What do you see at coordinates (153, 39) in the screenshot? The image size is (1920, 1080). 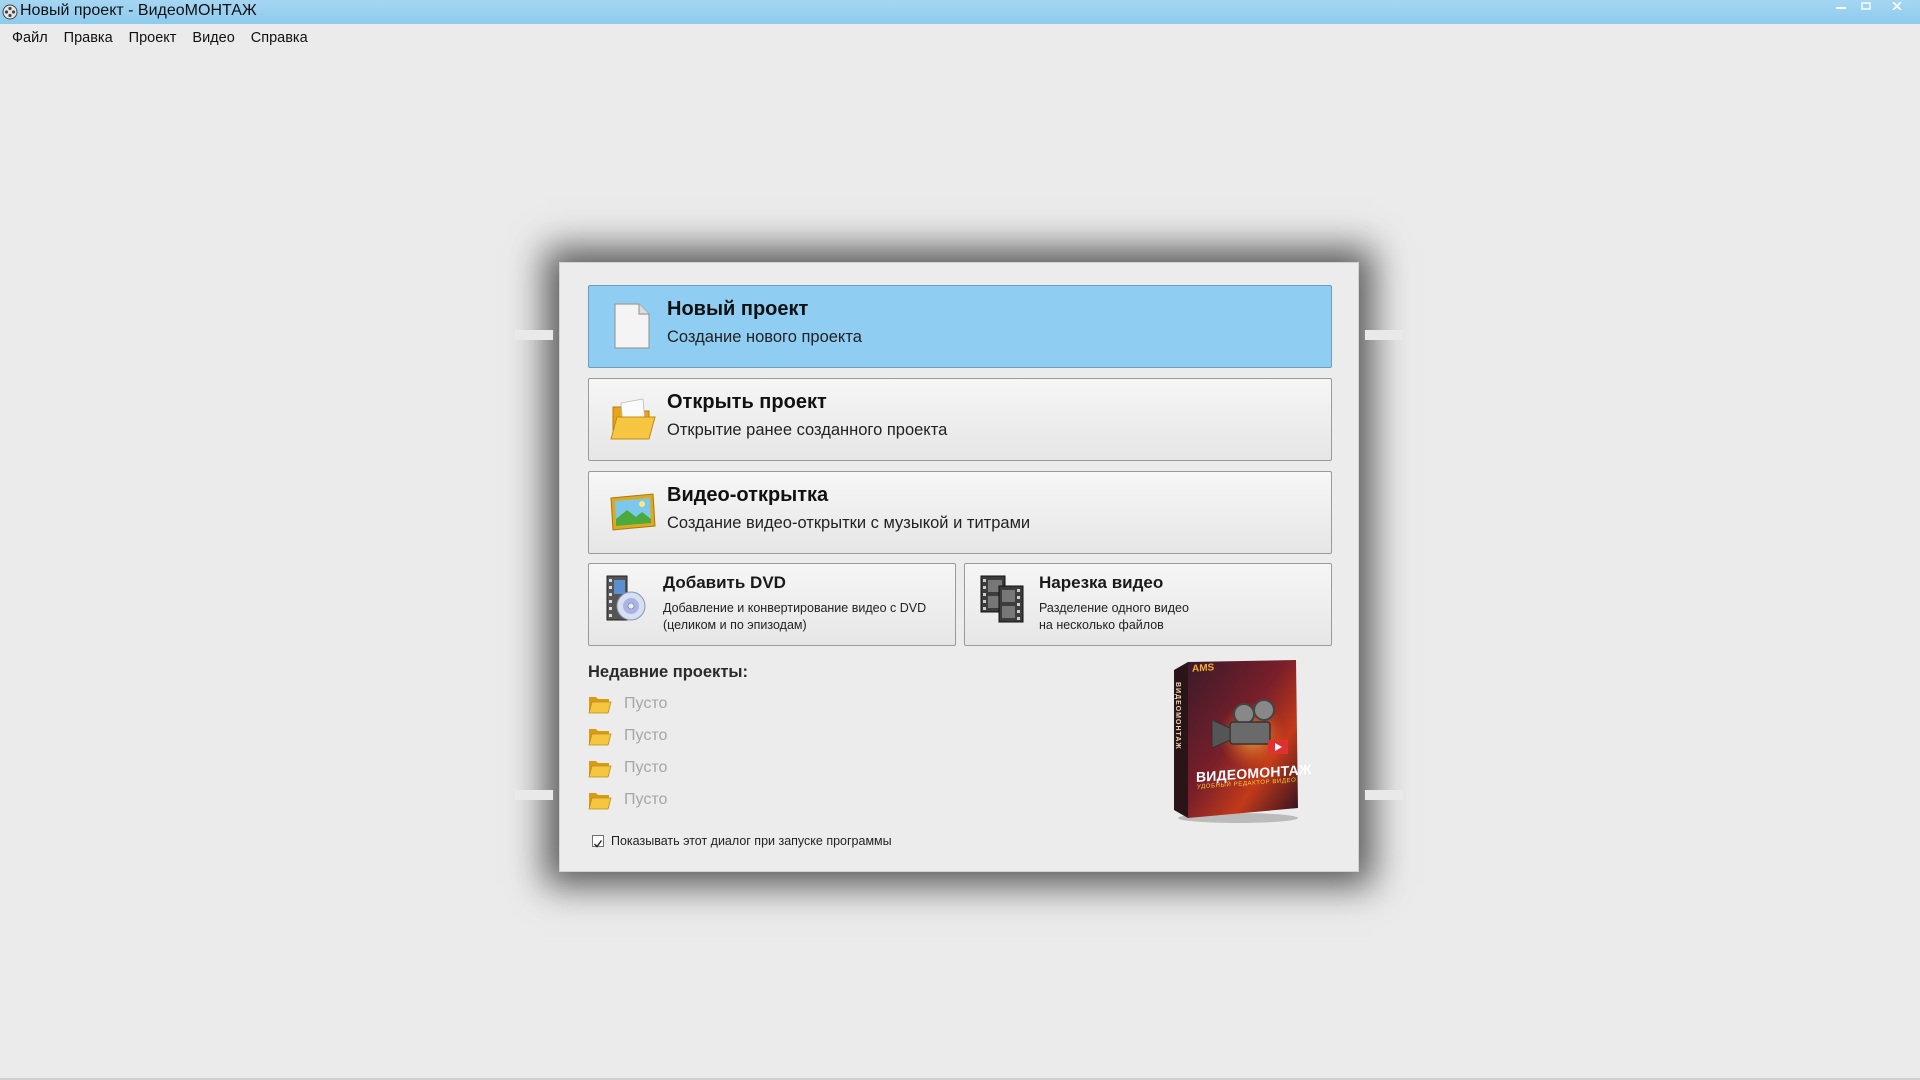 I see `menu-project: Проект` at bounding box center [153, 39].